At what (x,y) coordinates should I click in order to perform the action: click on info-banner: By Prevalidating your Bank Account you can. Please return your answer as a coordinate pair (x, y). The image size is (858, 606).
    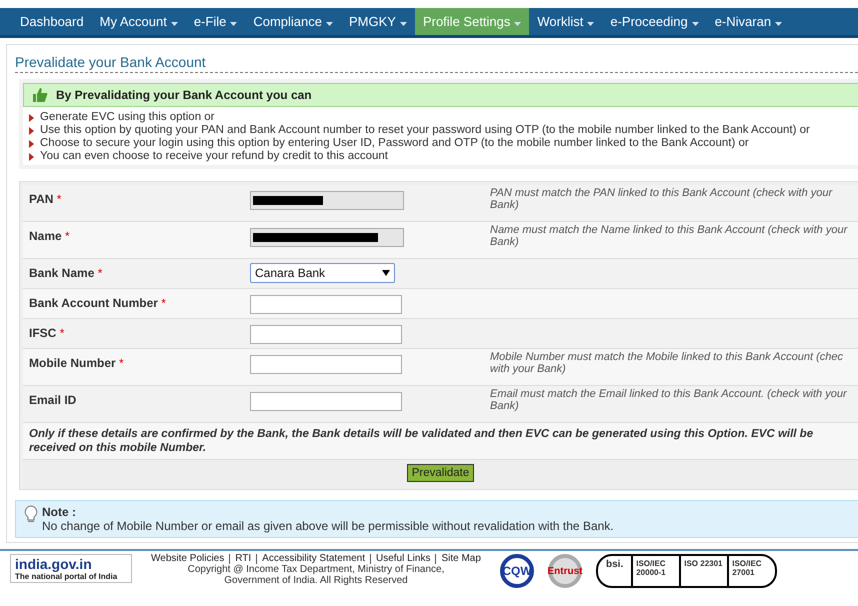
    Looking at the image, I should click on (440, 95).